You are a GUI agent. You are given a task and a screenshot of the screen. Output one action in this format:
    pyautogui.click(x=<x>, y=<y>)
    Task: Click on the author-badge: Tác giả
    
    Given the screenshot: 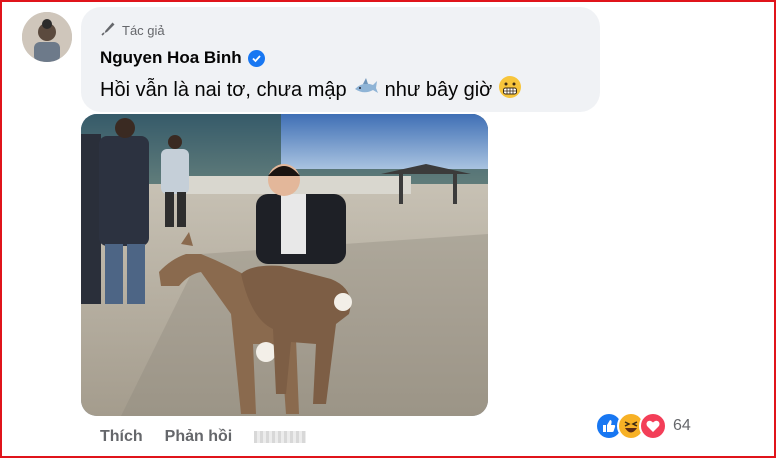 What is the action you would take?
    pyautogui.click(x=132, y=30)
    